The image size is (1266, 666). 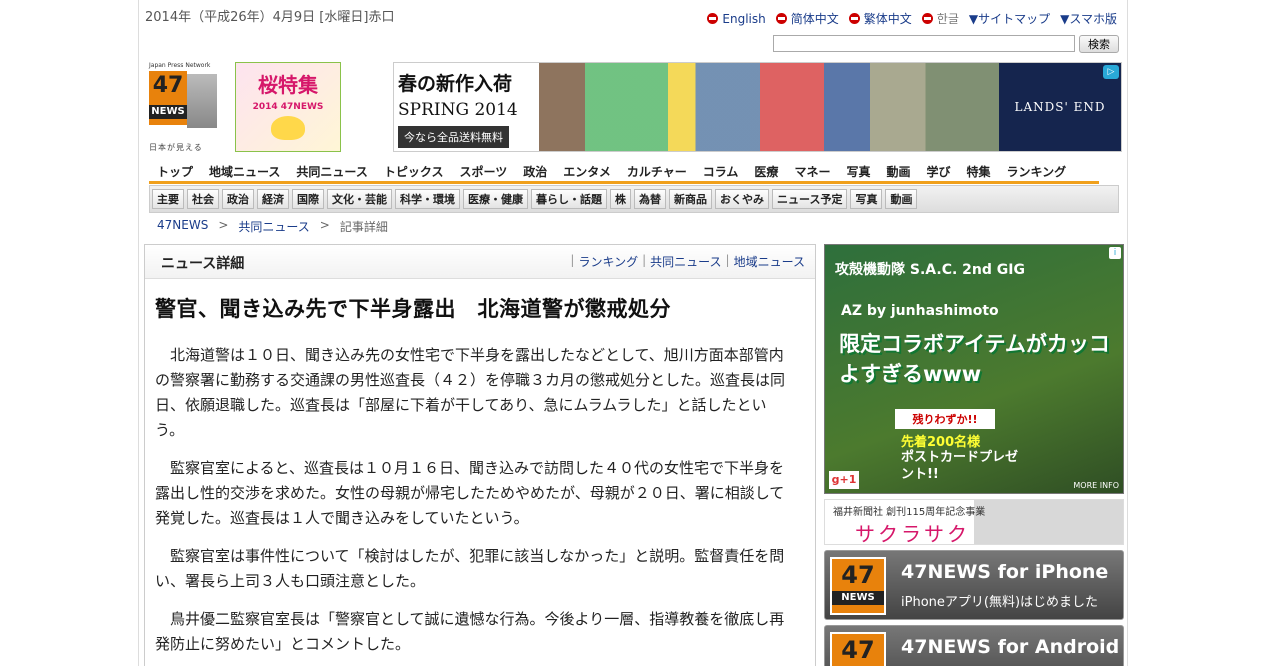 I want to click on breadcrumb: 47NEWS > 共同ニュース > 記事詳細, so click(x=272, y=226).